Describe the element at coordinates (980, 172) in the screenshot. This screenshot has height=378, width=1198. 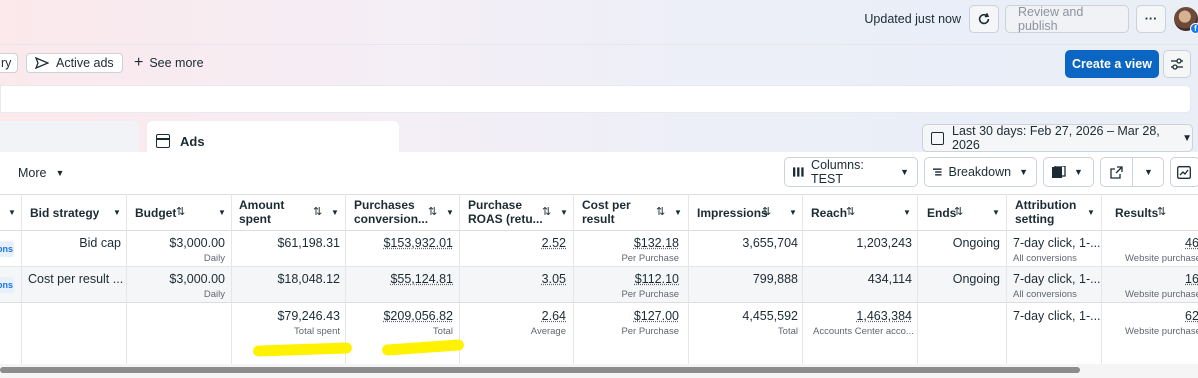
I see `breakdown-dropdown: Breakdown ▼` at that location.